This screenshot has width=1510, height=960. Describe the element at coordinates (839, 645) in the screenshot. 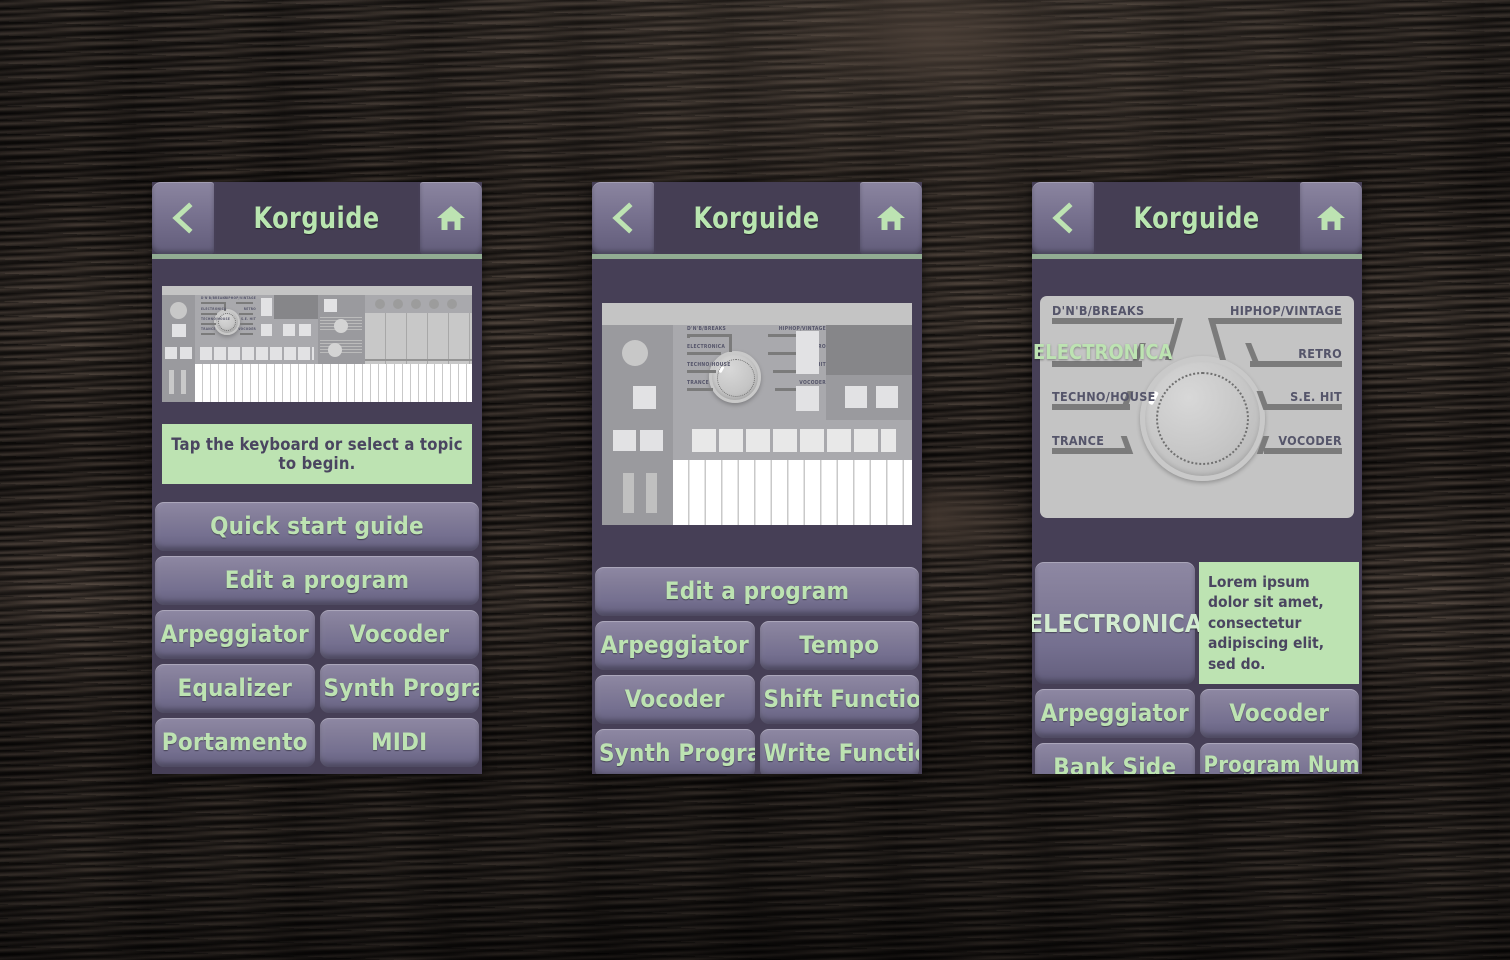

I see `menu-item-tempo: Tempo` at that location.